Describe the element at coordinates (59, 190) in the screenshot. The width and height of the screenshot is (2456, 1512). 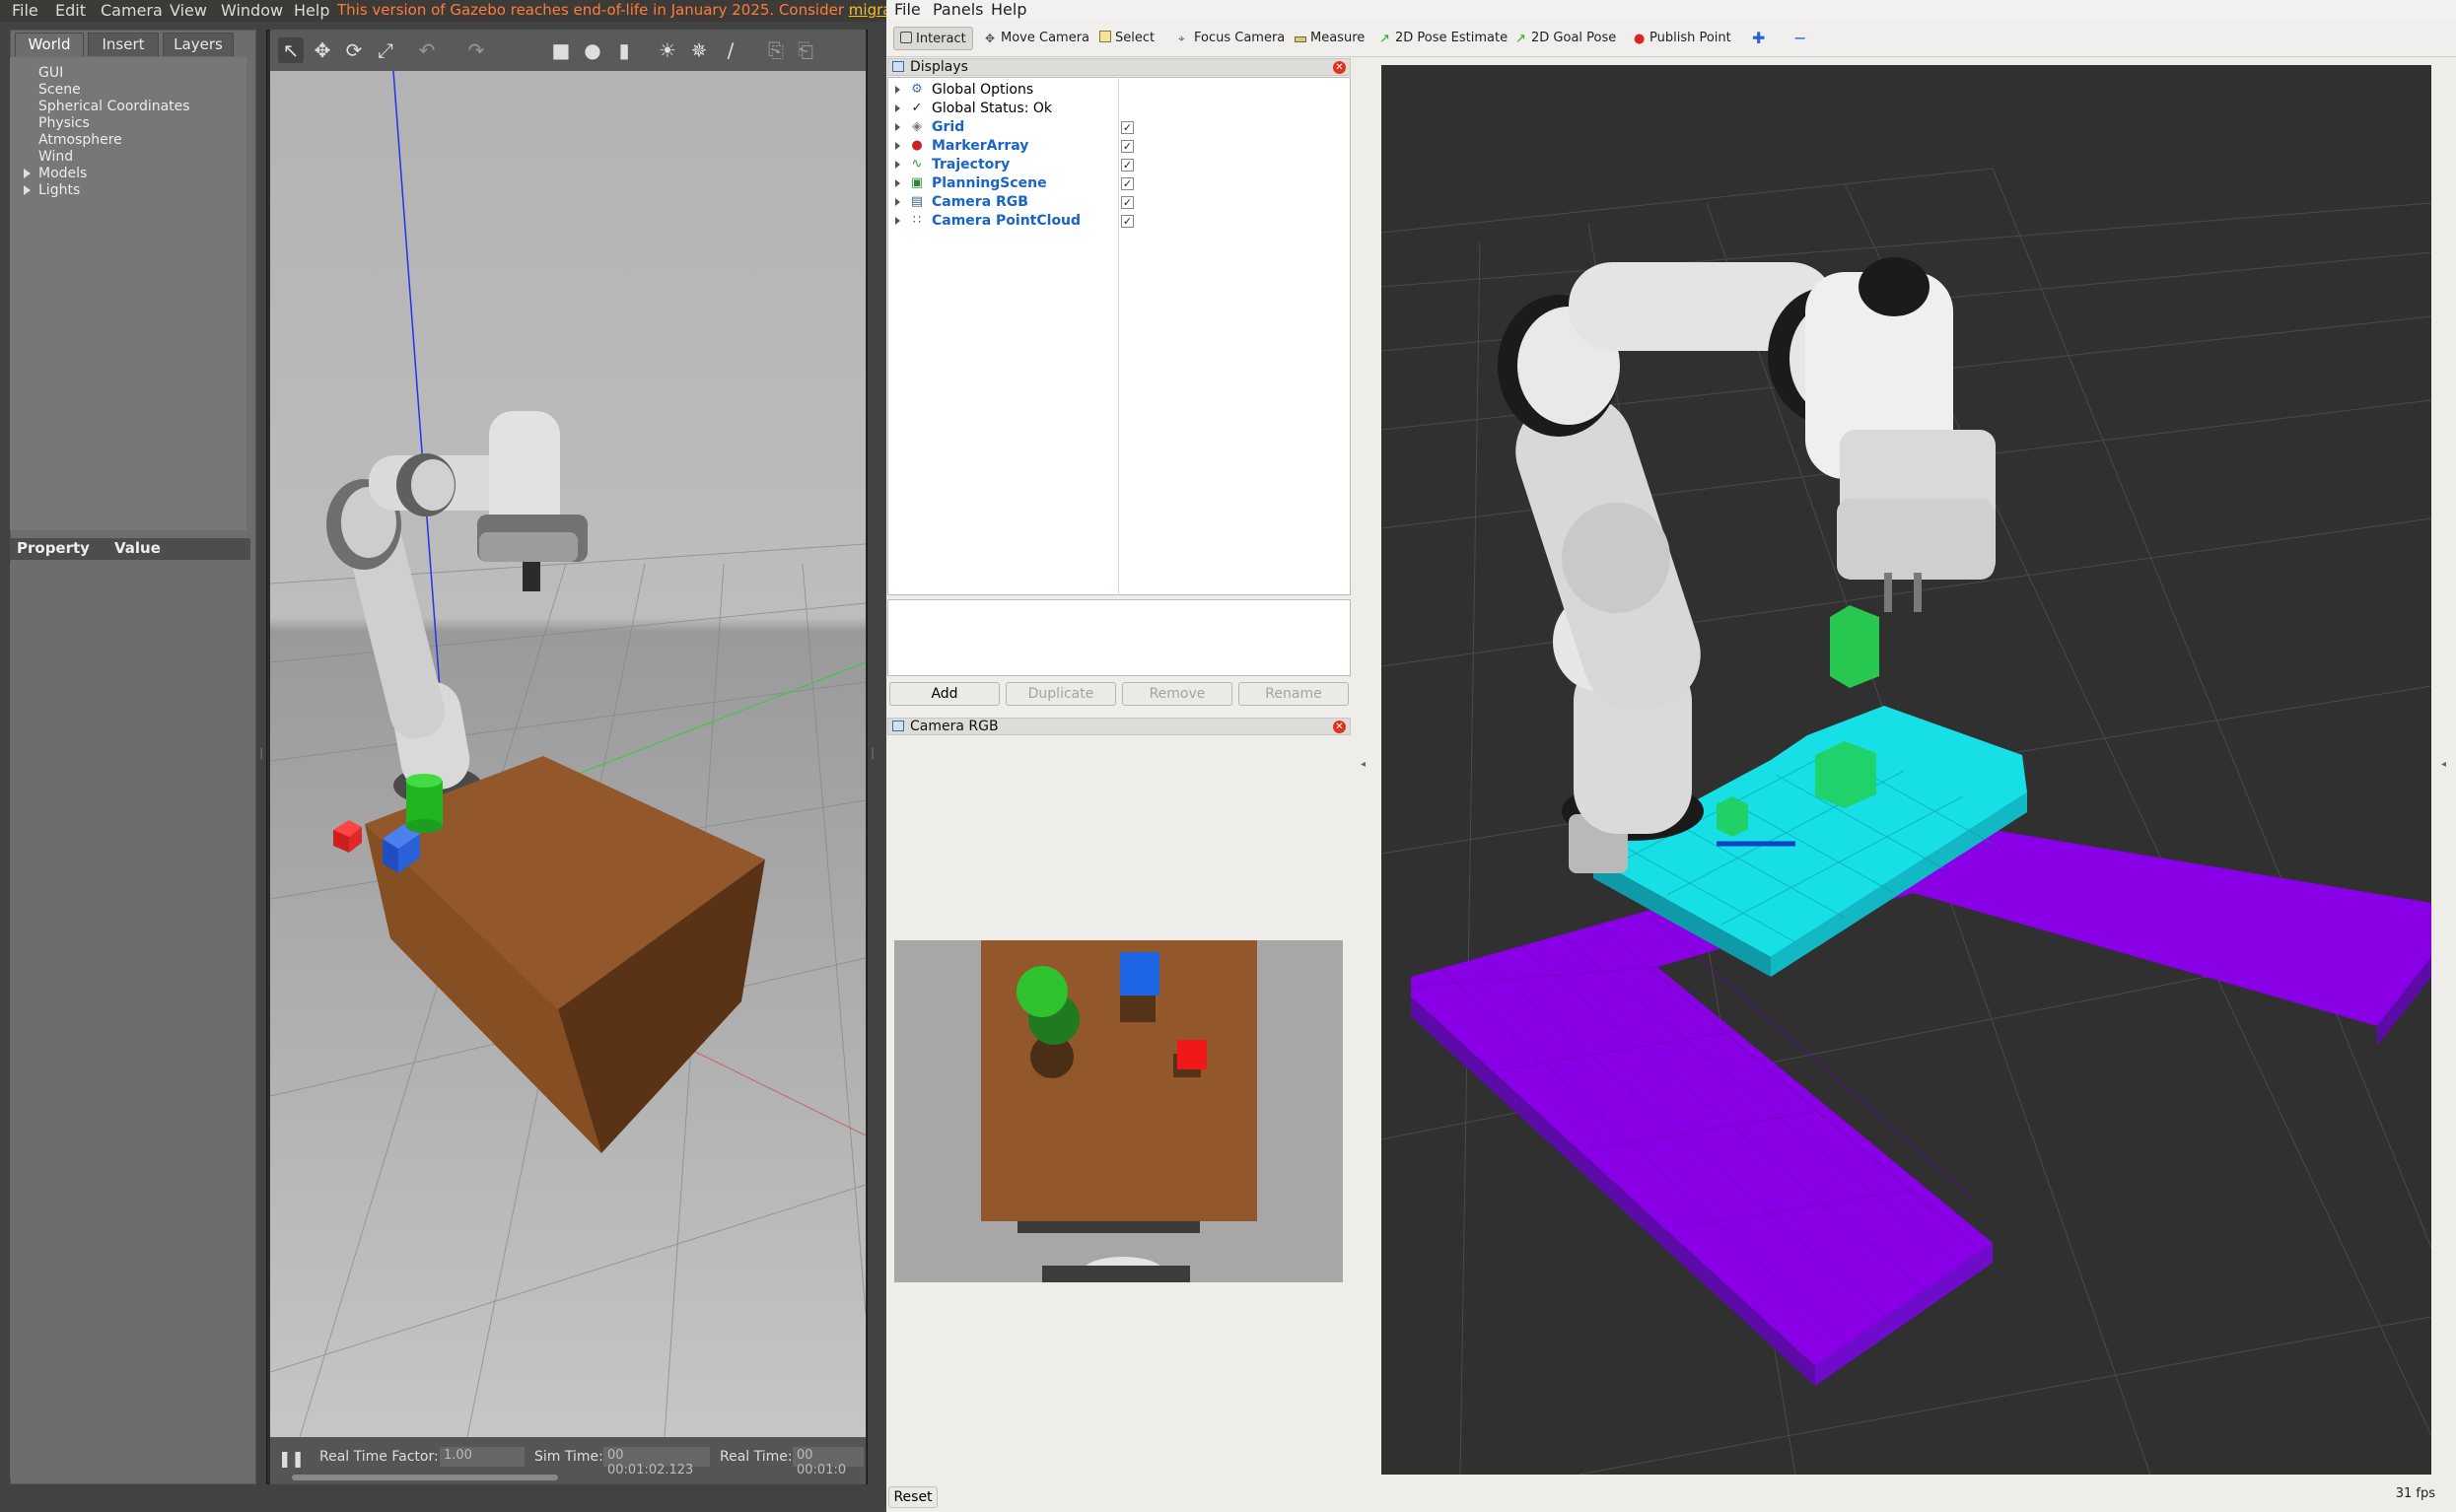
I see `tree-item-lights: Lights` at that location.